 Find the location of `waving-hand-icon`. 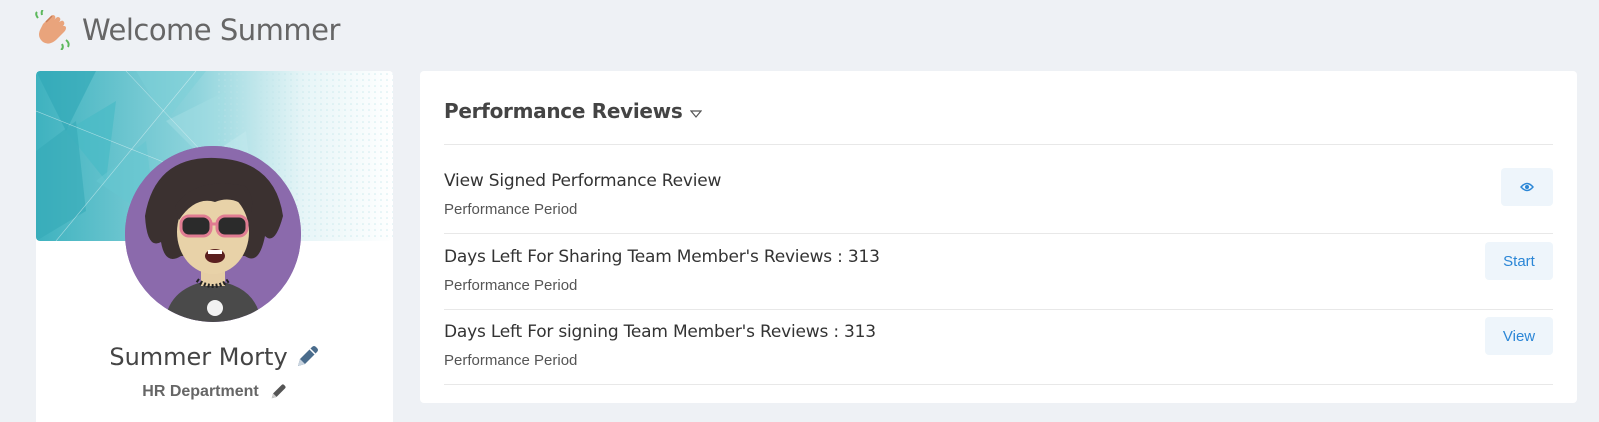

waving-hand-icon is located at coordinates (53, 30).